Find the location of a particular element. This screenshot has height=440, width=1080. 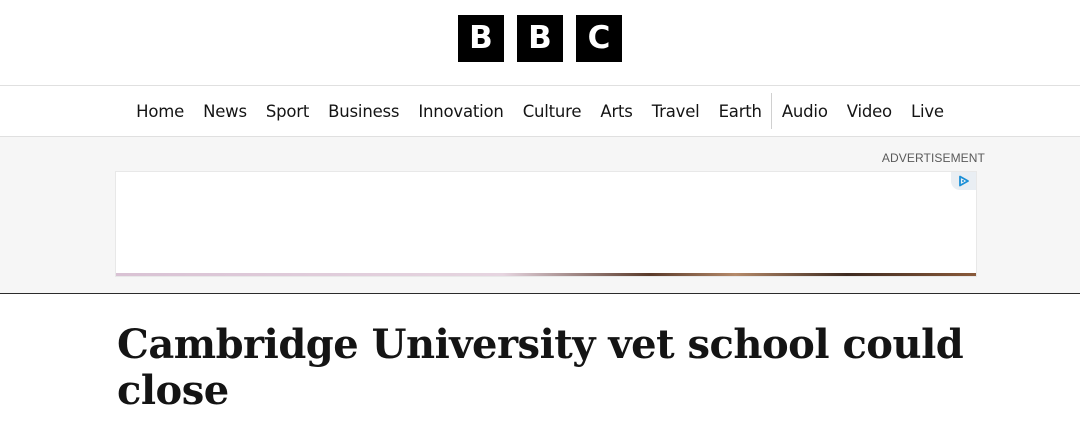

nav-item-arts: Arts is located at coordinates (616, 111).